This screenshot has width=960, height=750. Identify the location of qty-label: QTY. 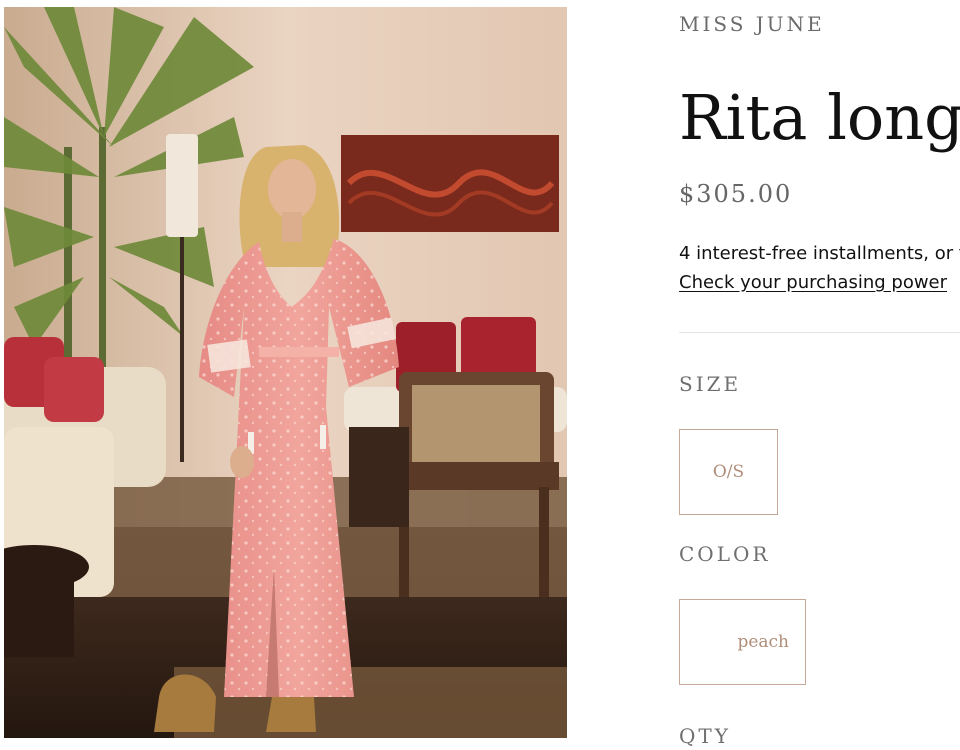
(705, 736).